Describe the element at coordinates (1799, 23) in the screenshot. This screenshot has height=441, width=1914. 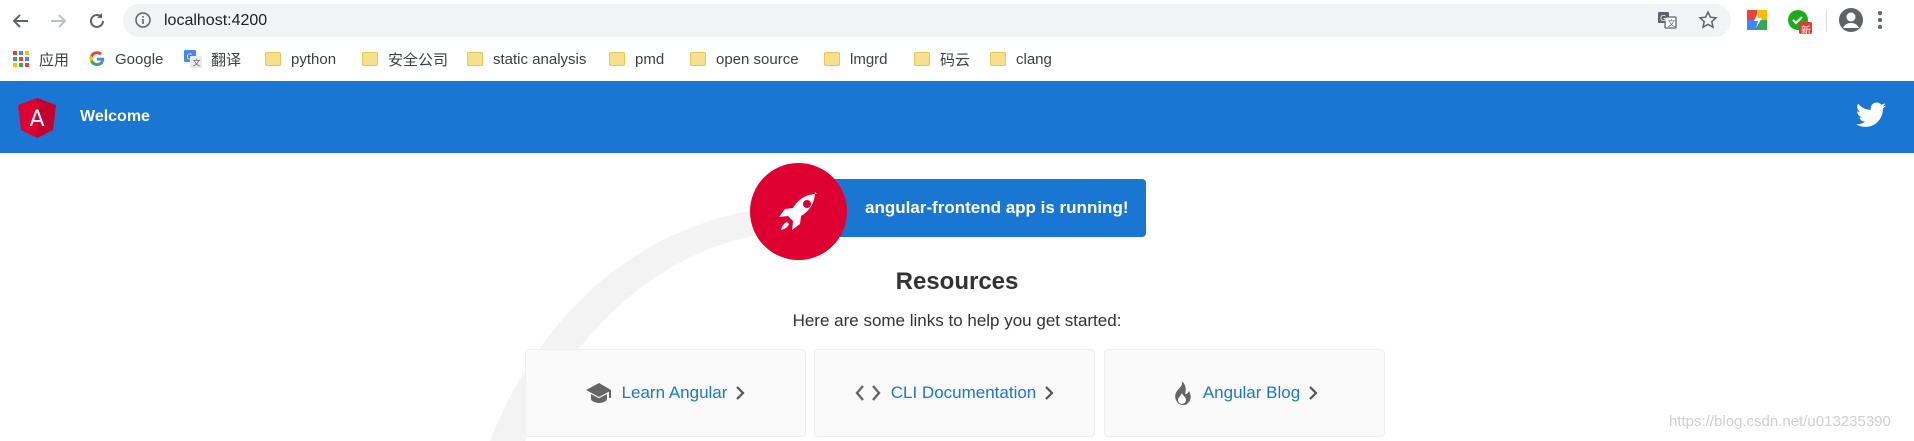
I see `extension-green-icon: 新` at that location.